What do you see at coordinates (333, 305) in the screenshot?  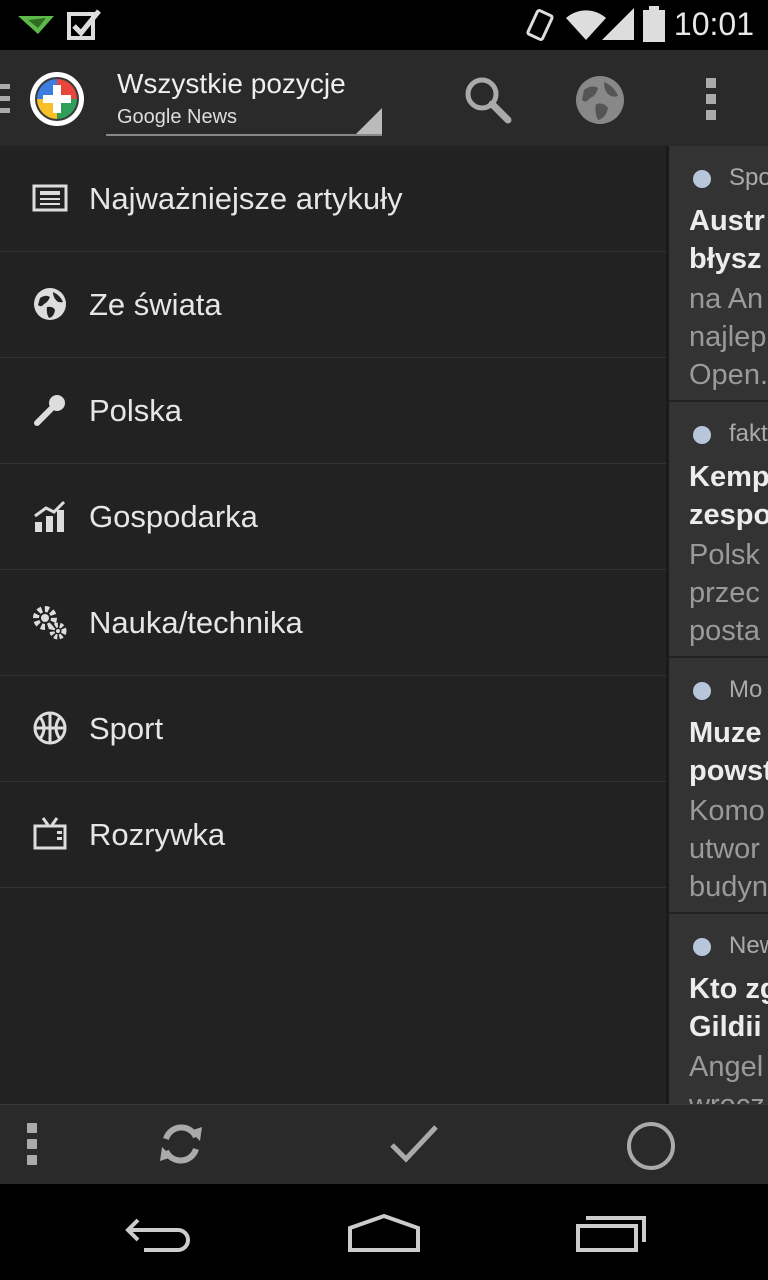 I see `drawer-item-world: Ze świata` at bounding box center [333, 305].